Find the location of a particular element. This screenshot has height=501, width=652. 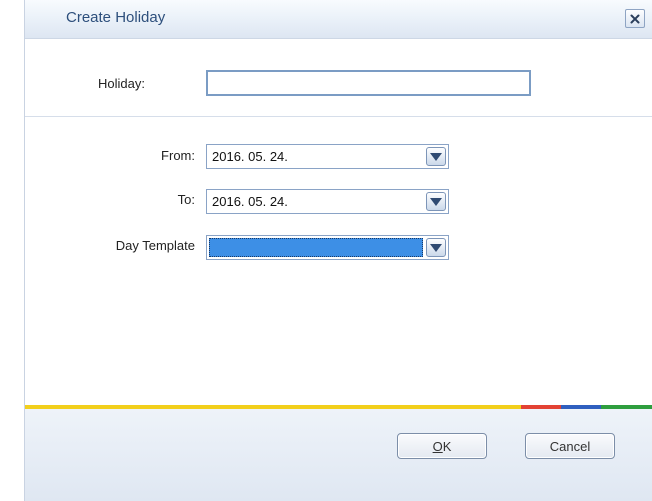

from-dropdown-button is located at coordinates (436, 156).